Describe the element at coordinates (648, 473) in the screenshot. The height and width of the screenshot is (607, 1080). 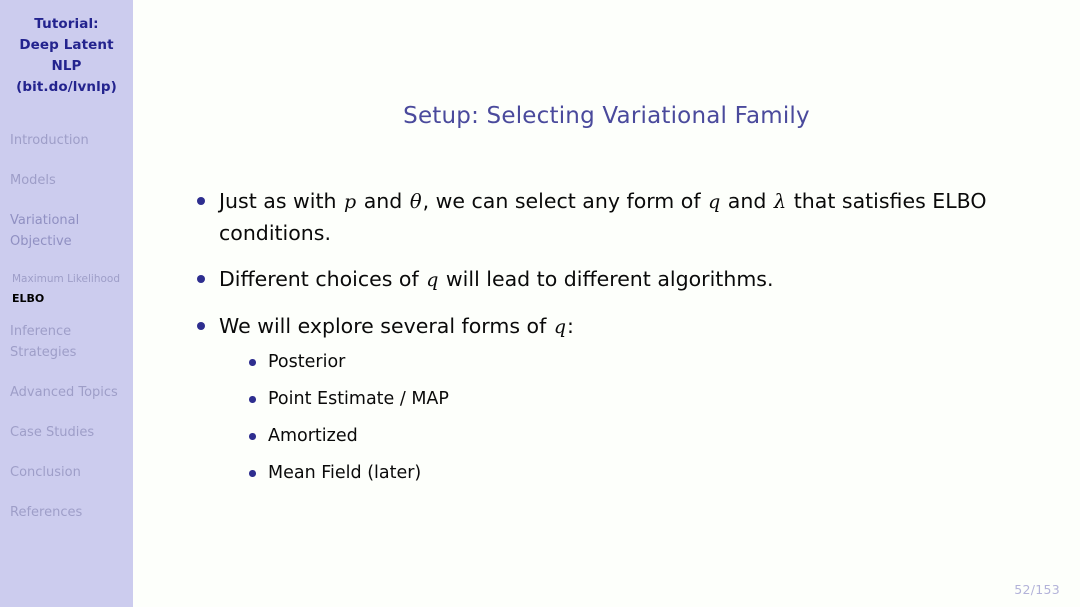
I see `sub-bullet-item: Mean Field (later)` at that location.